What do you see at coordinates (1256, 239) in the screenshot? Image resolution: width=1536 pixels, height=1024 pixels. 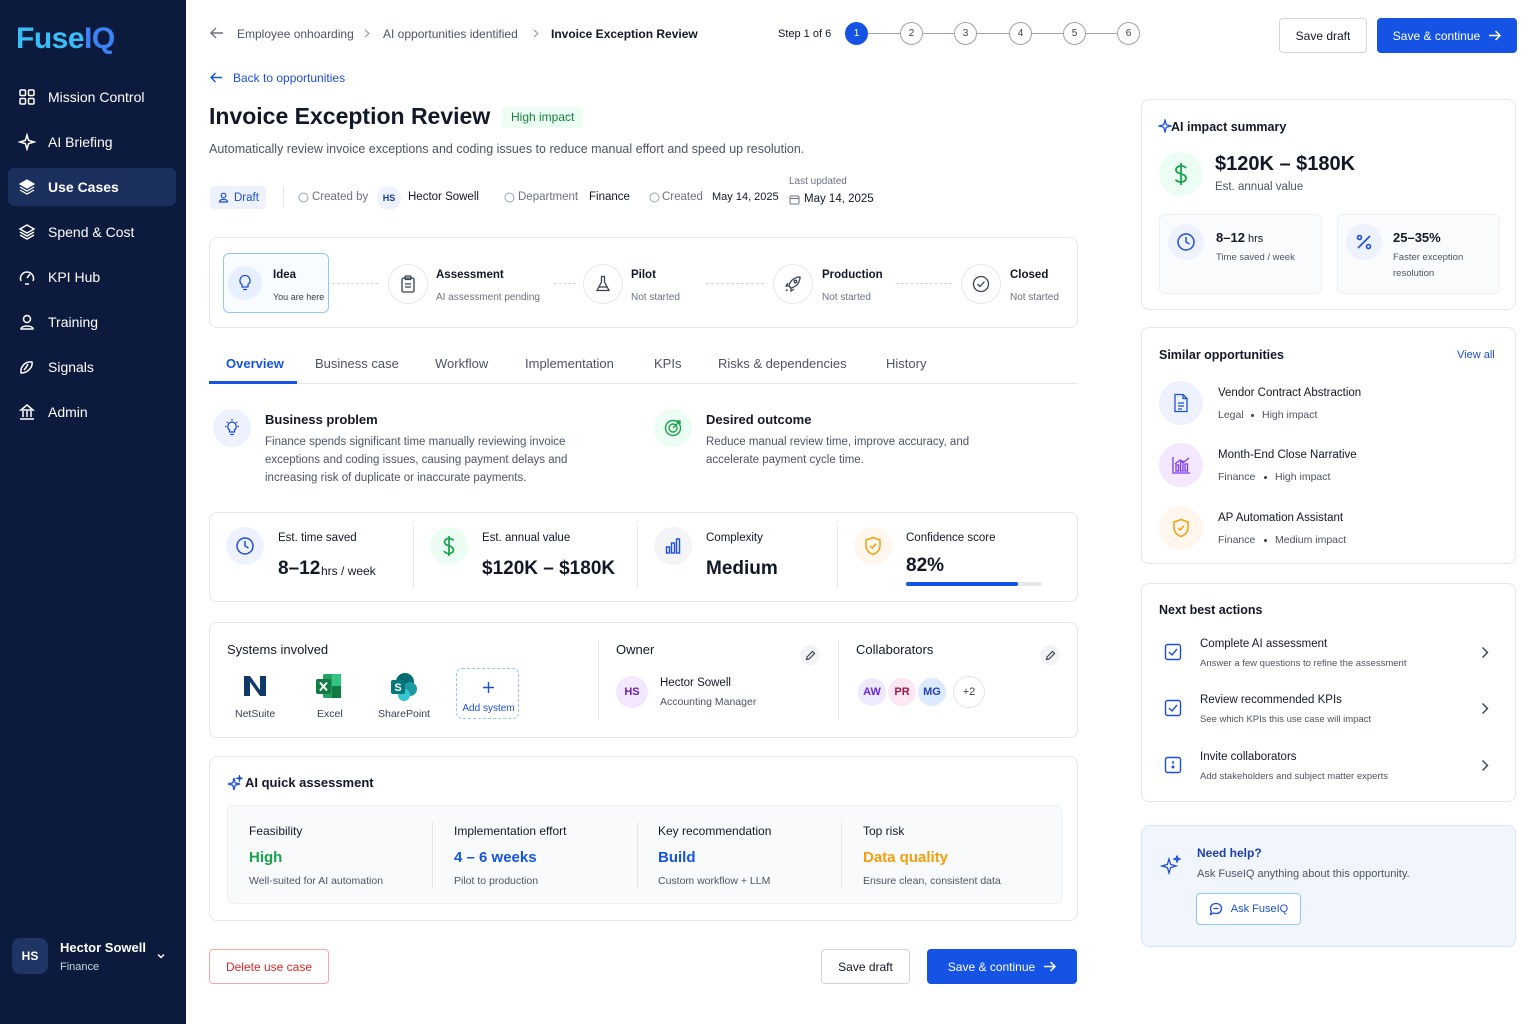 I see `impact-time-unit: hrs` at bounding box center [1256, 239].